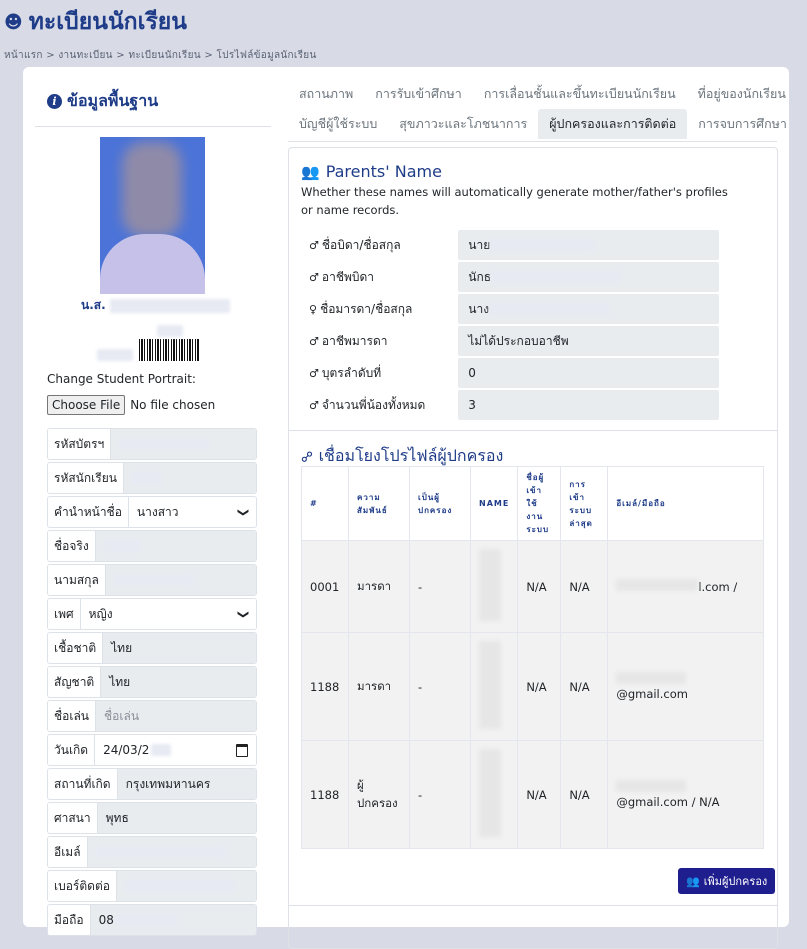 This screenshot has width=807, height=949. I want to click on tab-status: สถานภาพ, so click(326, 94).